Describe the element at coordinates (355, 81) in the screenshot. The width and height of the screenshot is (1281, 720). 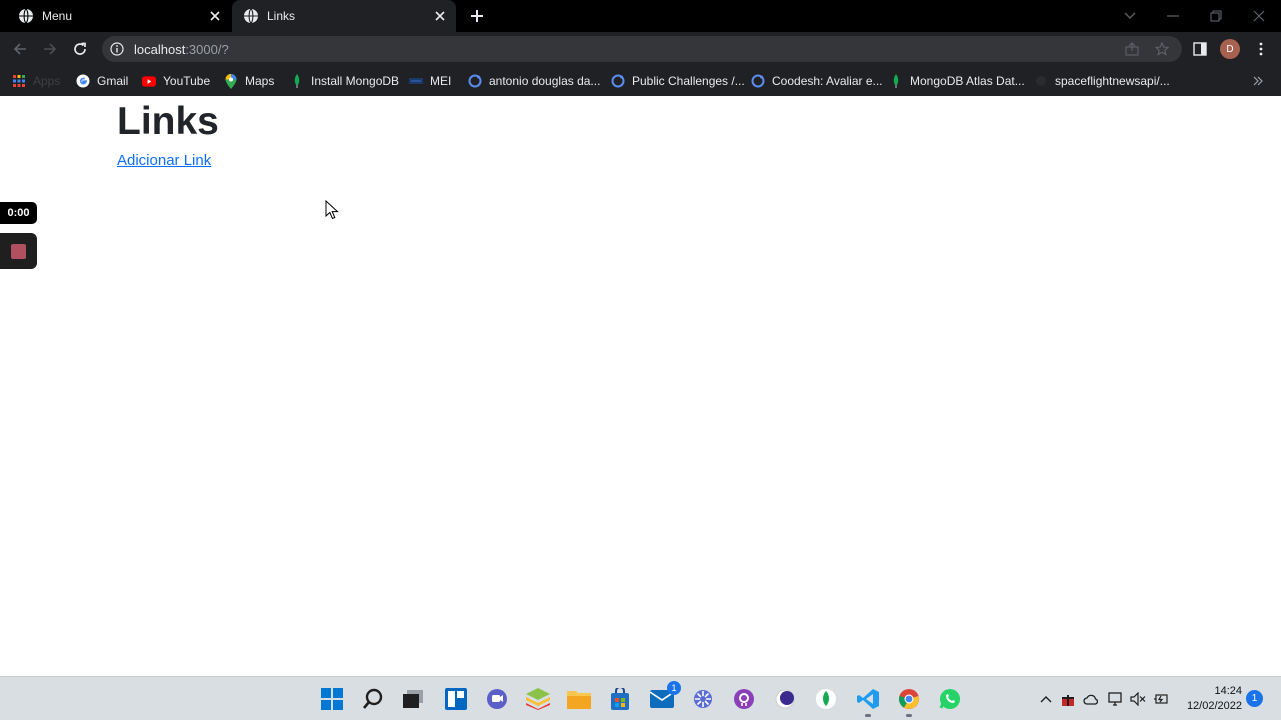
I see `bookmark-label: Install MongoDB` at that location.